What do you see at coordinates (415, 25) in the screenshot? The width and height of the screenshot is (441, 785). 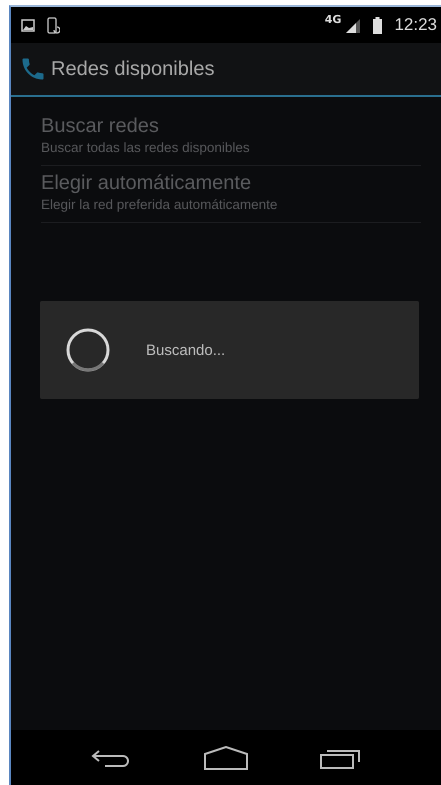 I see `clock-time: 12:23` at bounding box center [415, 25].